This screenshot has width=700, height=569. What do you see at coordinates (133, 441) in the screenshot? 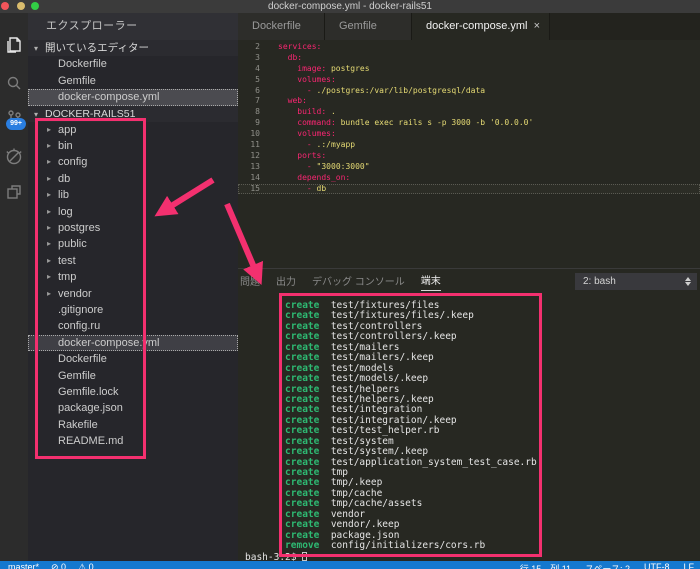
I see `file-tree-item: README.md` at bounding box center [133, 441].